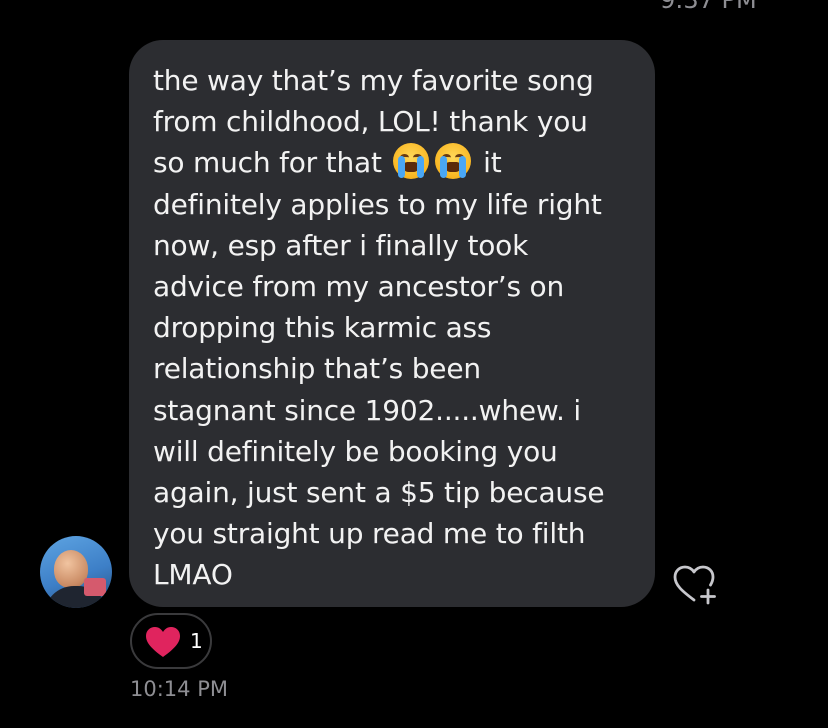 The width and height of the screenshot is (828, 728). What do you see at coordinates (317, 369) in the screenshot?
I see `message-line: relationship that’s been` at bounding box center [317, 369].